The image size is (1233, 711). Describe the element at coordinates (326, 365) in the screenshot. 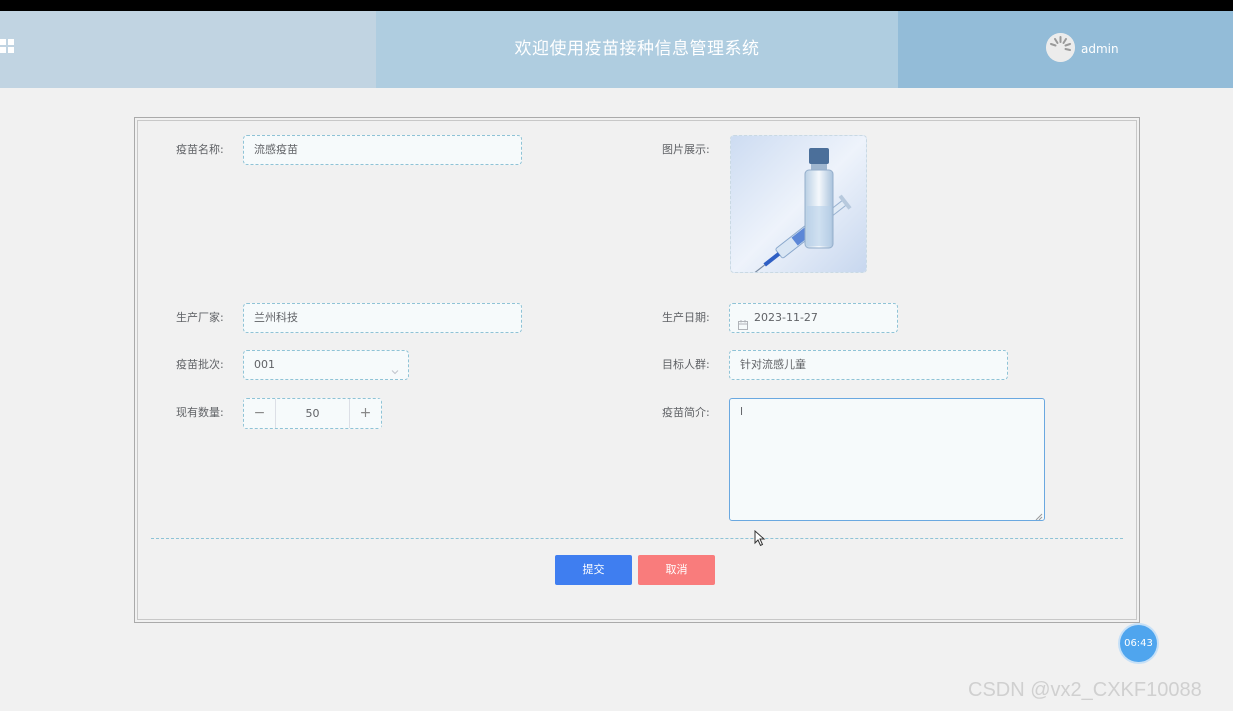

I see `batch-select: 001` at that location.